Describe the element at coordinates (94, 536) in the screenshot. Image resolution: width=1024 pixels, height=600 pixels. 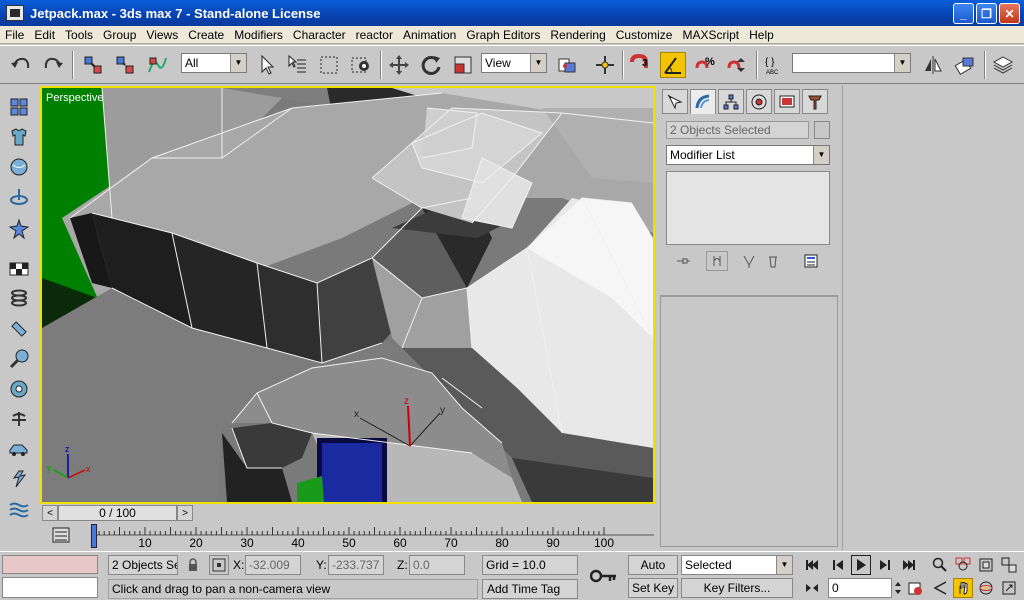
I see `current-frame-marker` at that location.